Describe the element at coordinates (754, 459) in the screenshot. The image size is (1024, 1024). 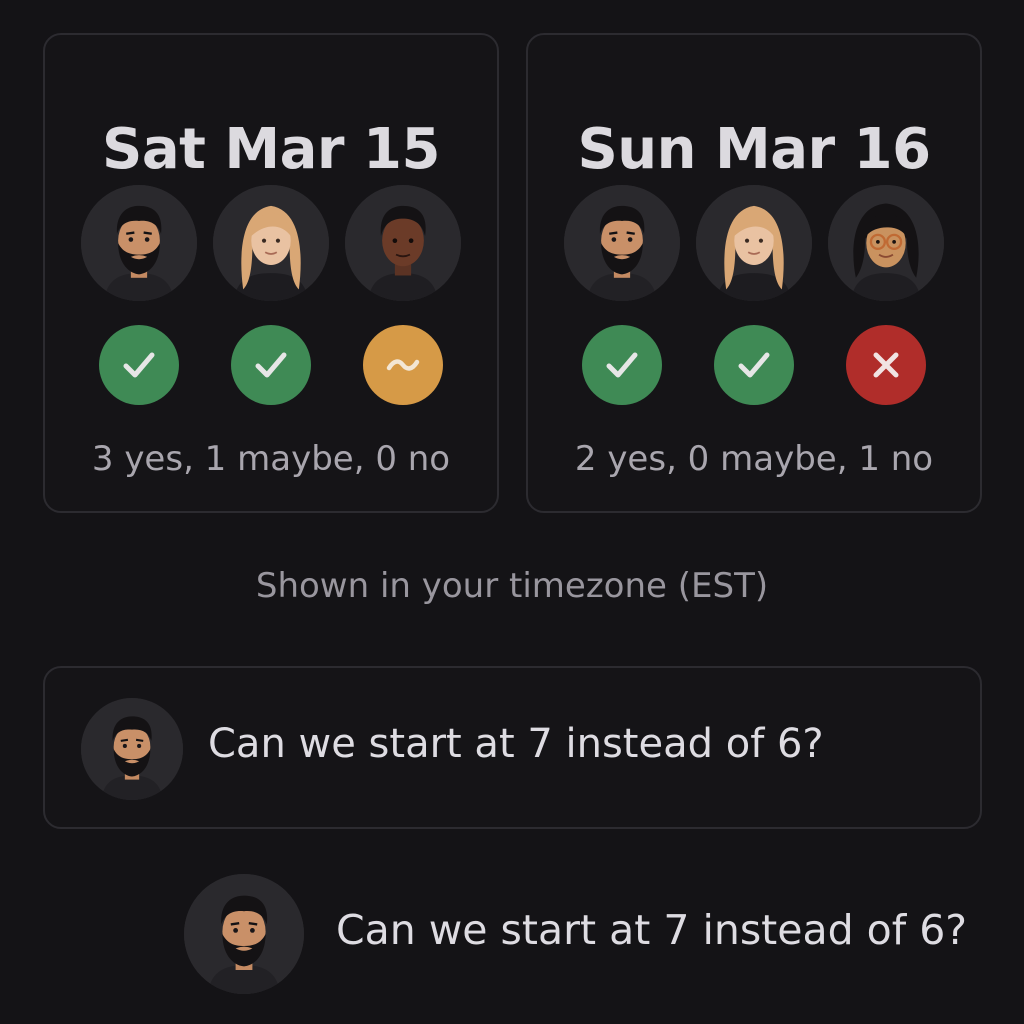
I see `vote-summary: 2 yes, 0 maybe, 1 no` at that location.